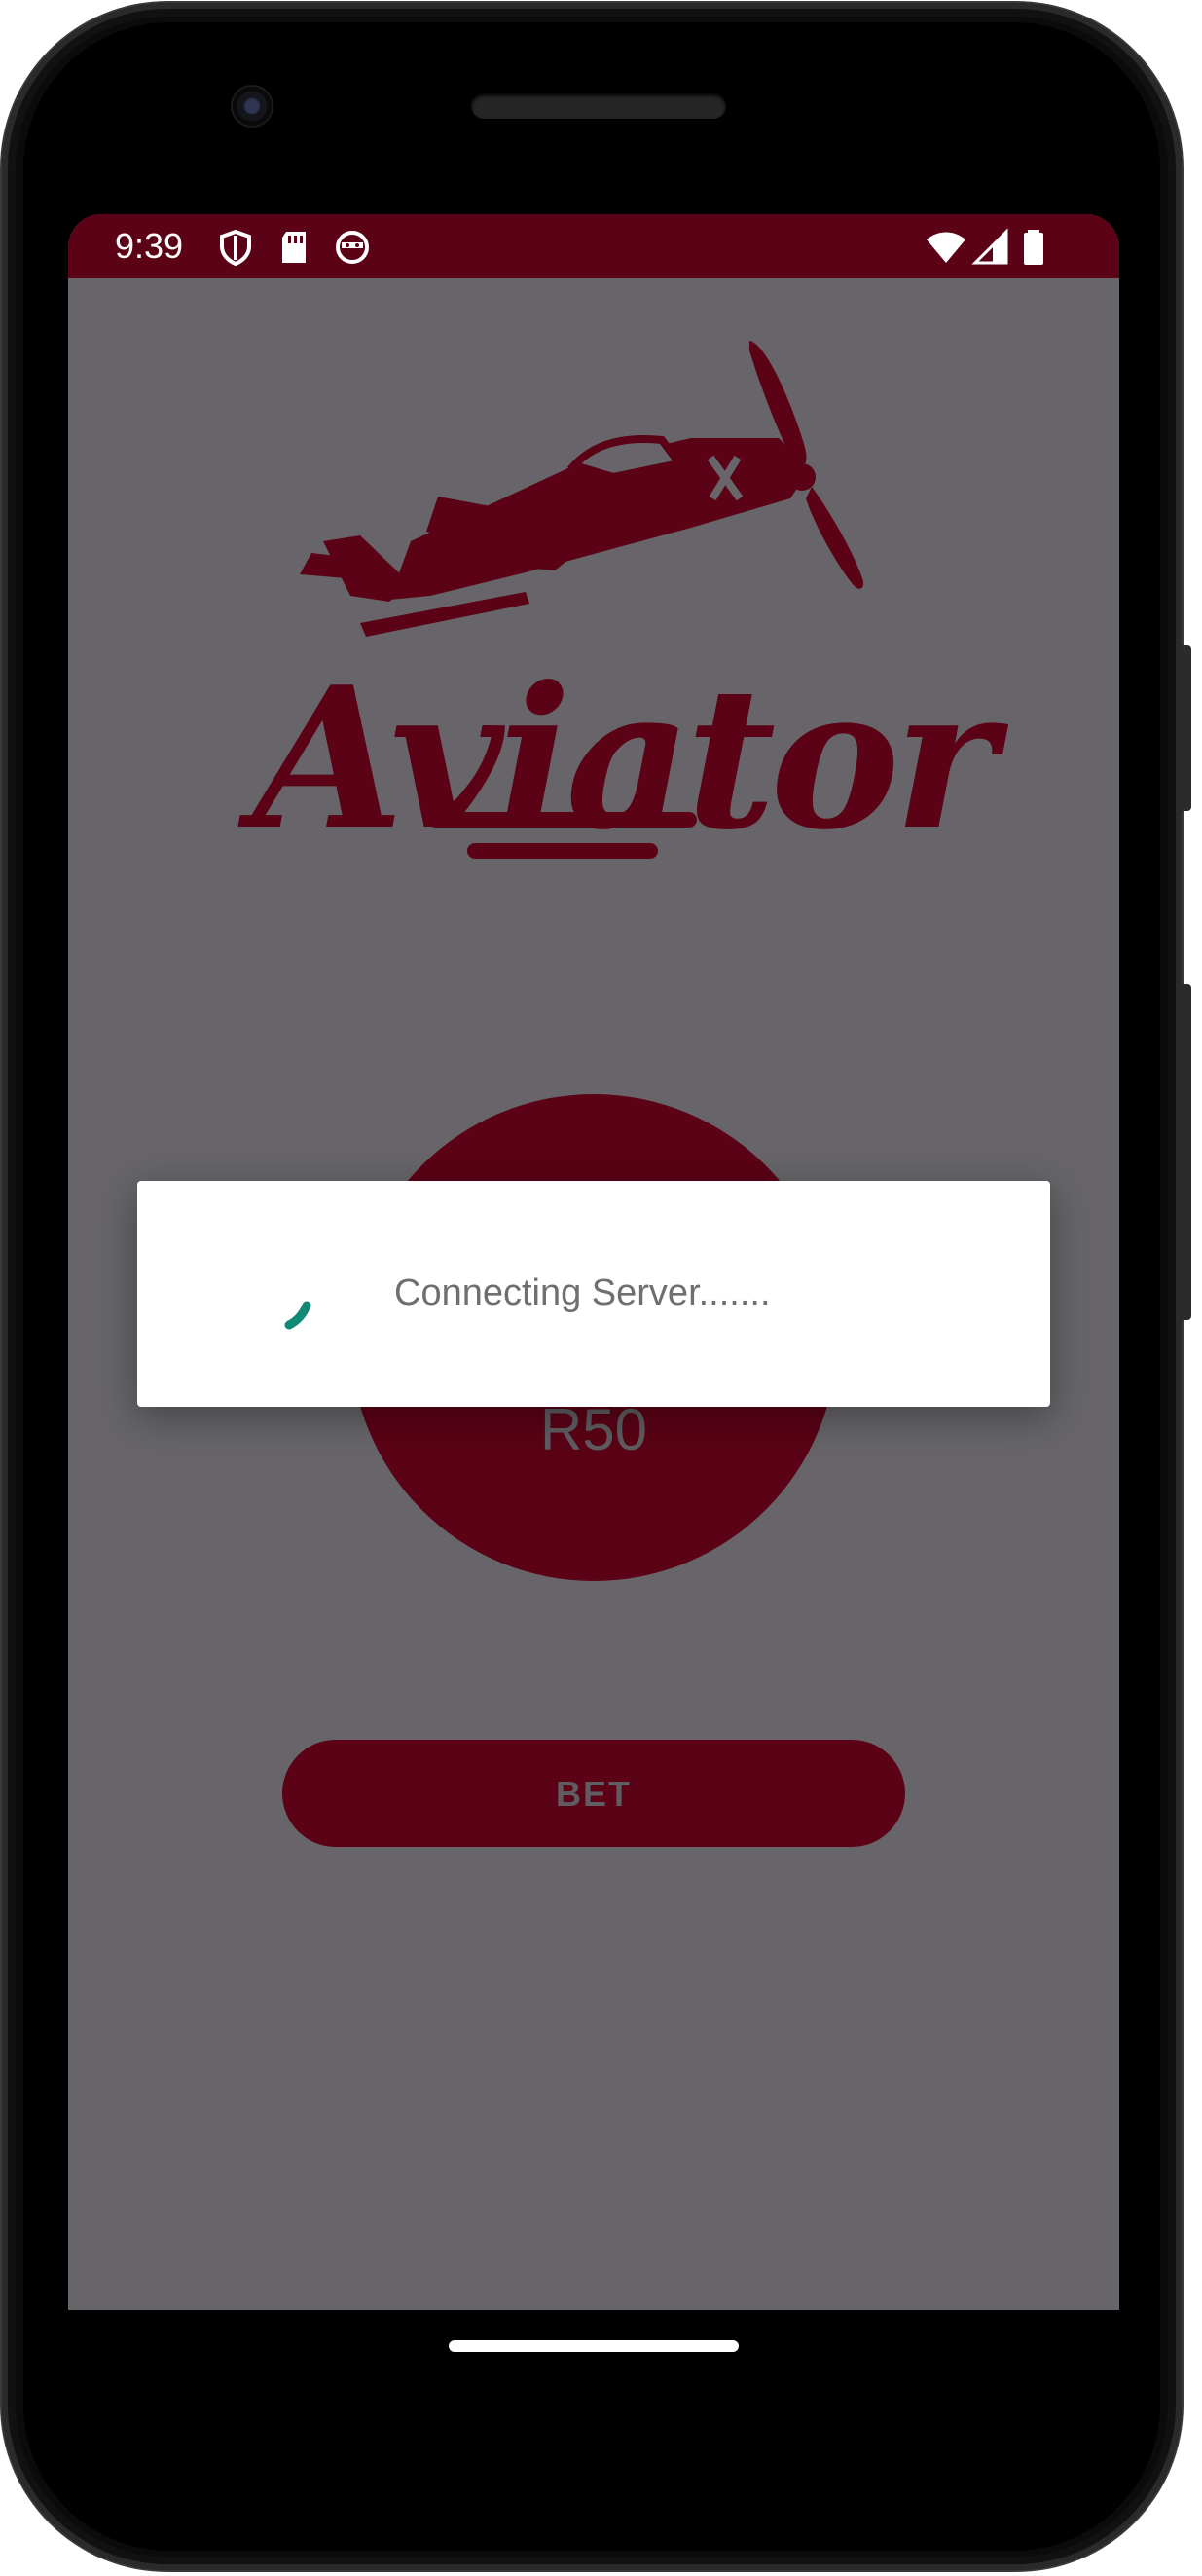  What do you see at coordinates (598, 106) in the screenshot?
I see `earpiece-speaker` at bounding box center [598, 106].